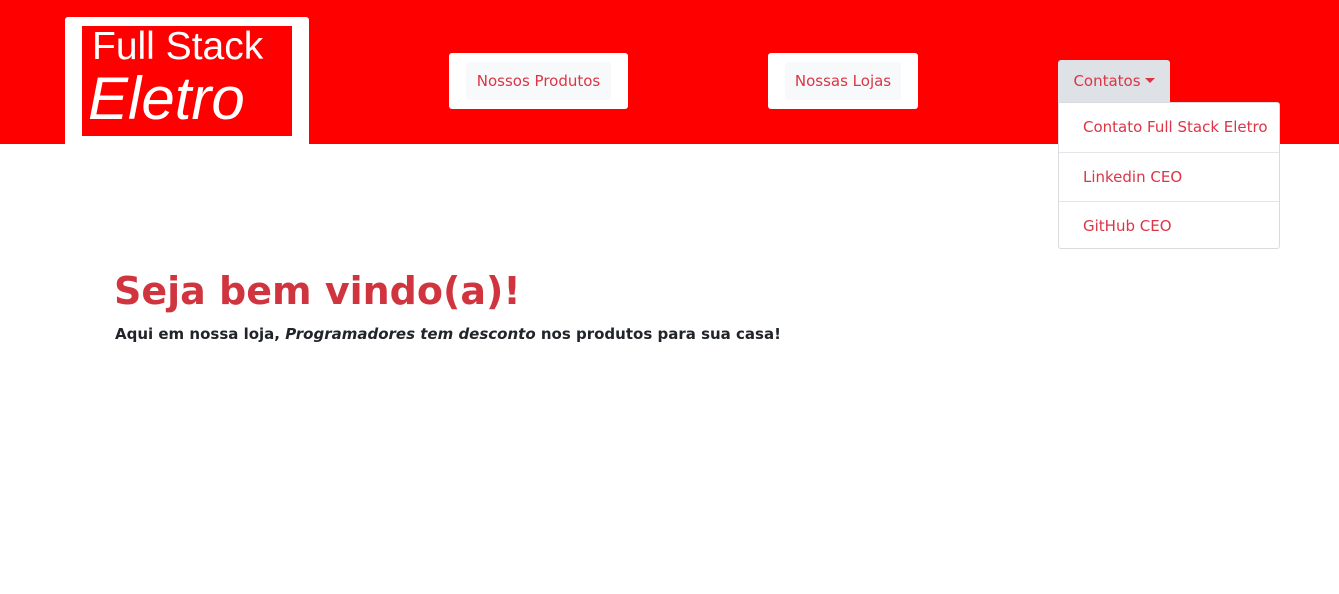 The image size is (1339, 594). What do you see at coordinates (317, 291) in the screenshot?
I see `page-title: Seja bem vindo(a)!` at bounding box center [317, 291].